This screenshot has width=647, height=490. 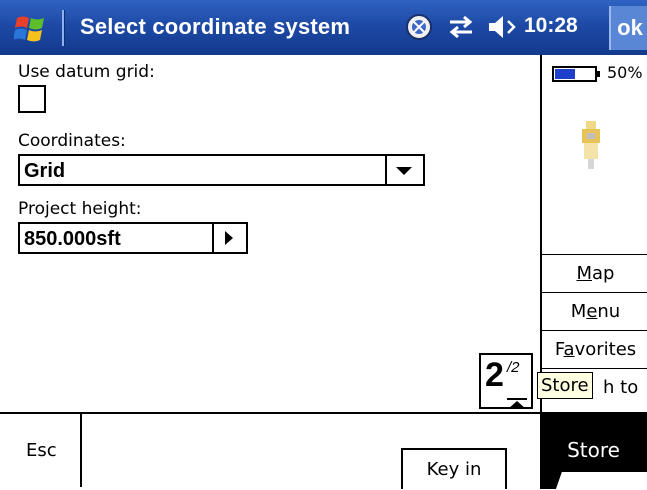 What do you see at coordinates (30, 29) in the screenshot?
I see `windows-start-icon` at bounding box center [30, 29].